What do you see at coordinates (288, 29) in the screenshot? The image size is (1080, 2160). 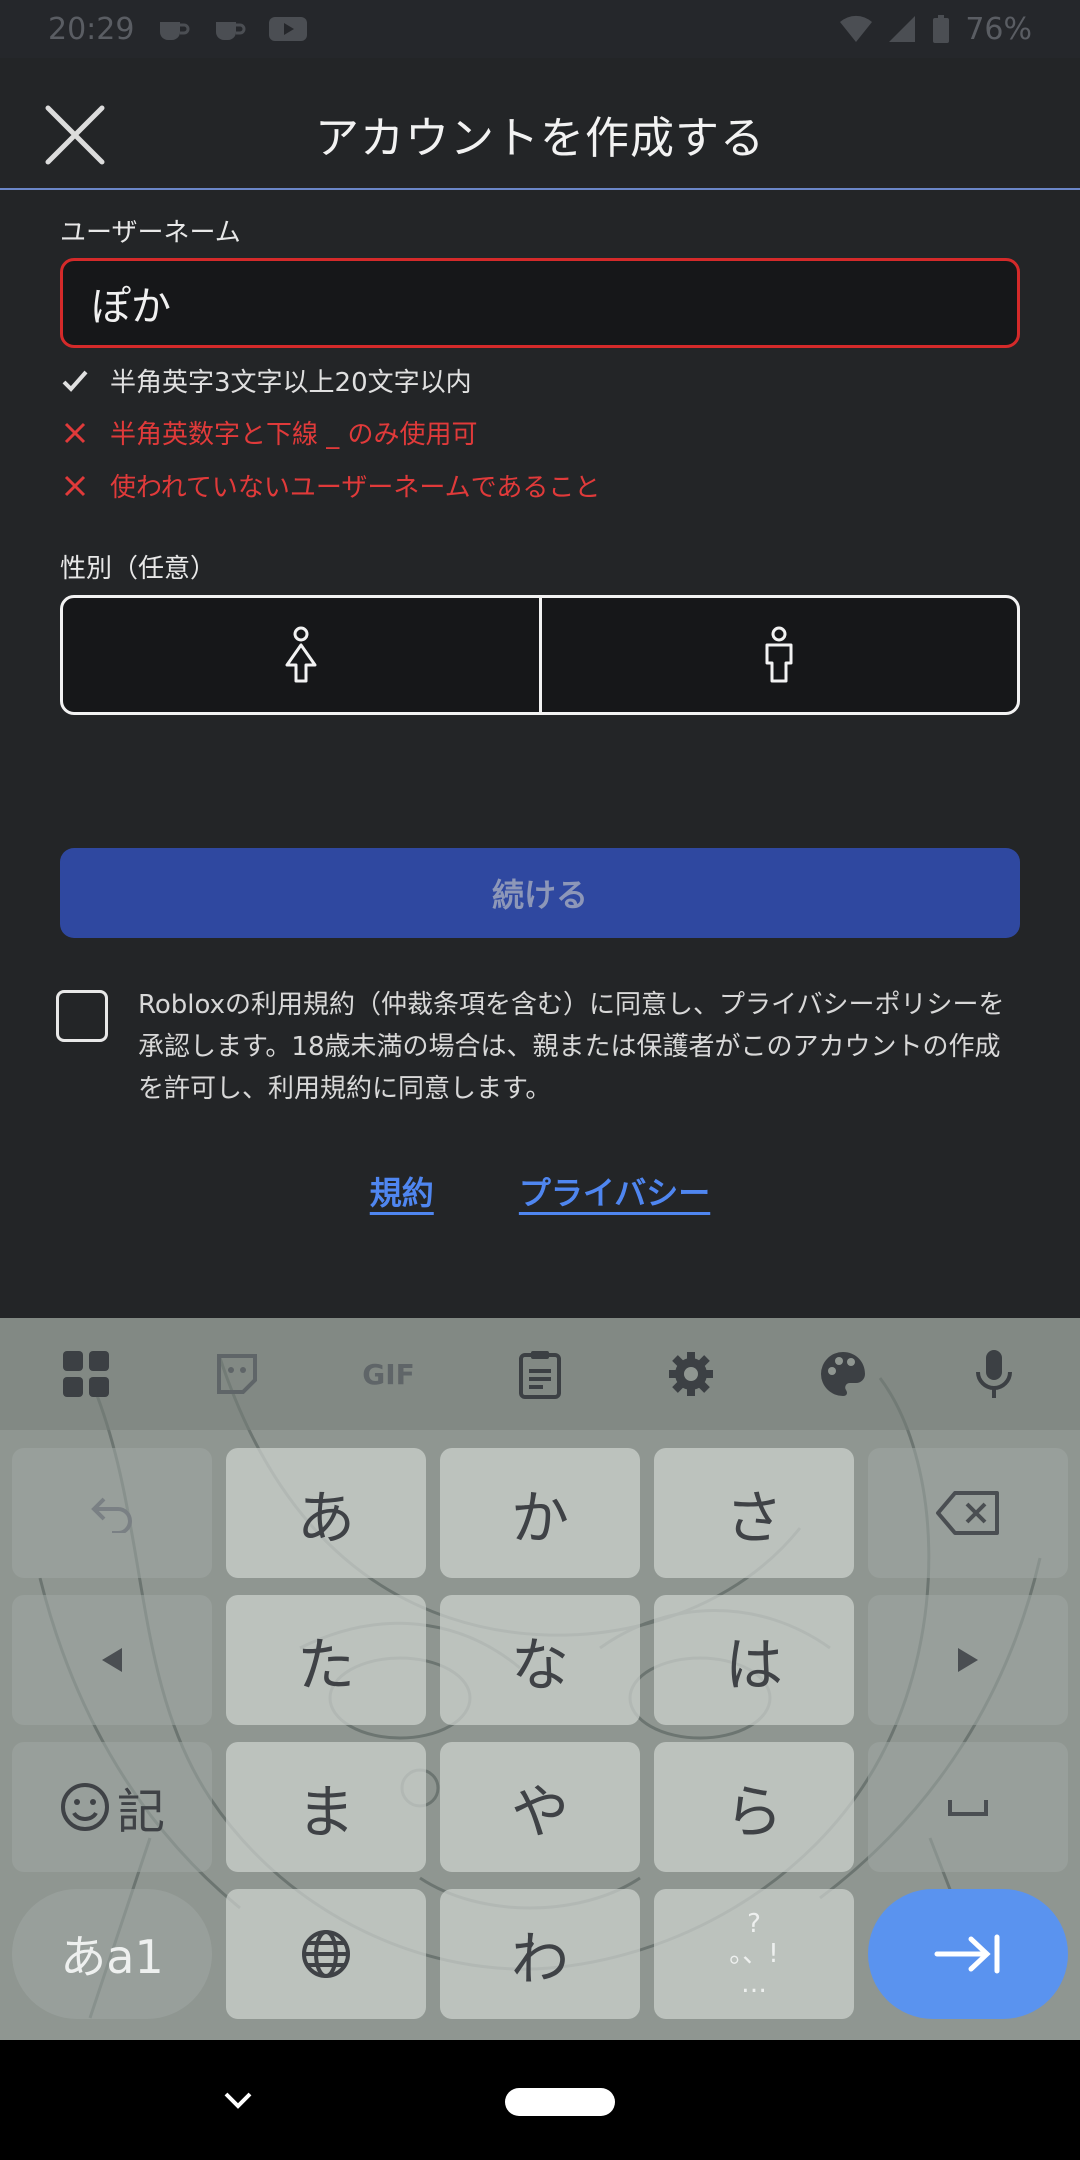 I see `youtube-icon` at bounding box center [288, 29].